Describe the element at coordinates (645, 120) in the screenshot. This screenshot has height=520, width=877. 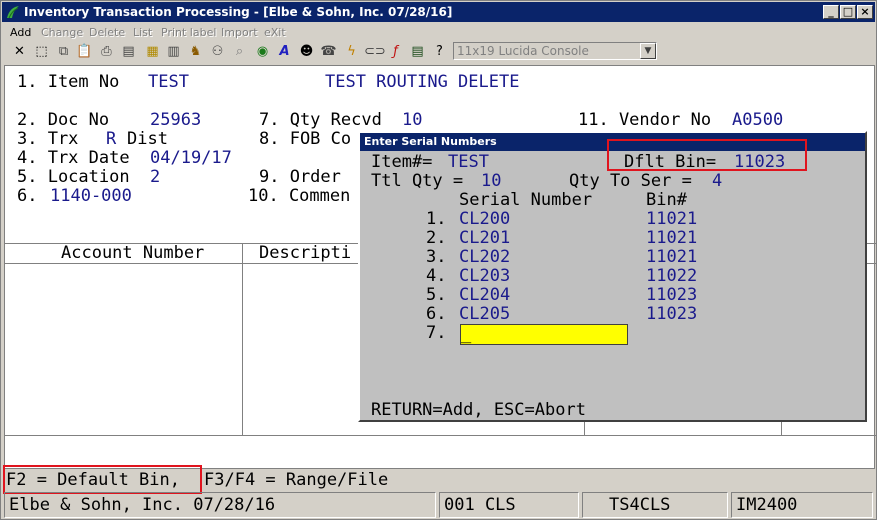
I see `vendor-no-label: 11. Vendor No` at that location.